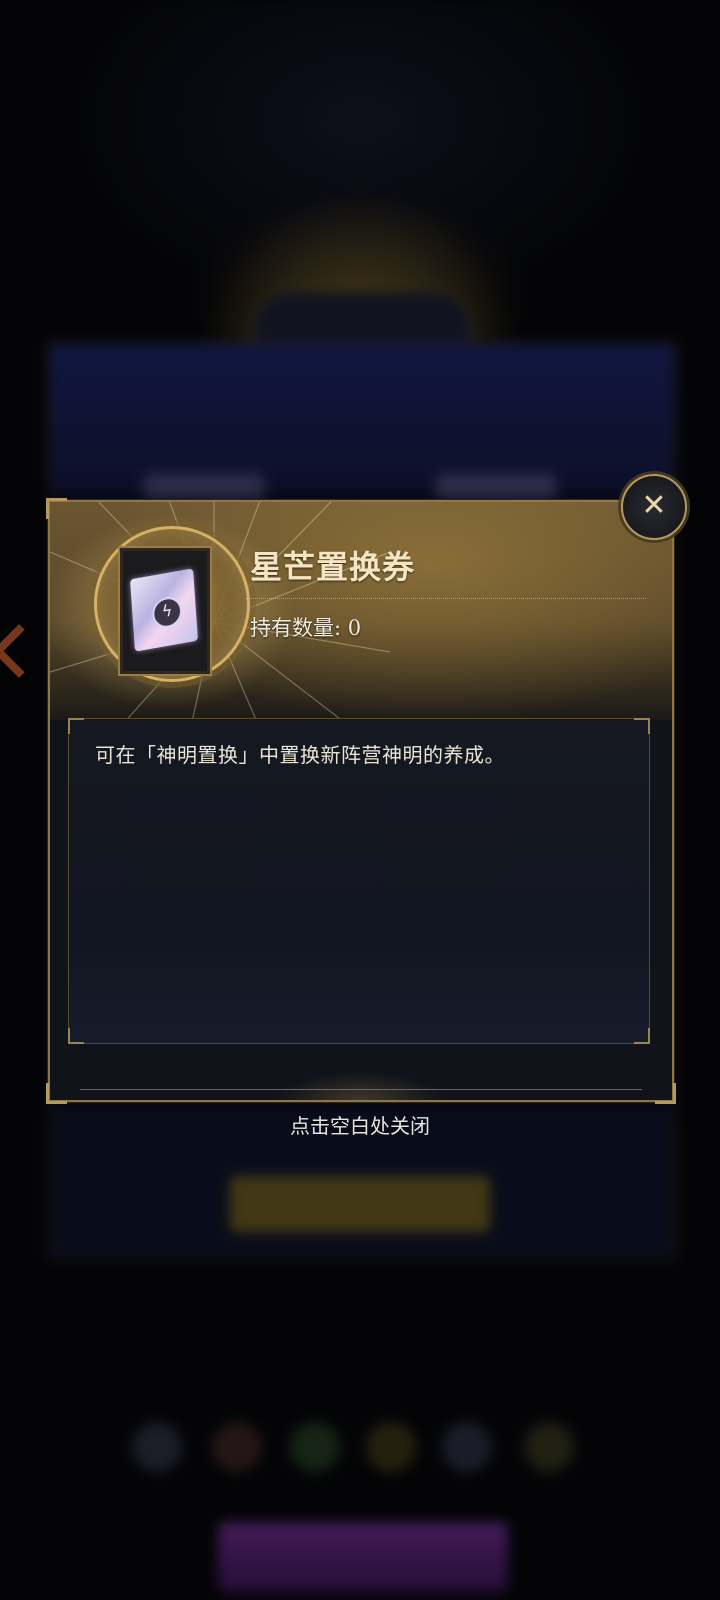 The width and height of the screenshot is (720, 1600). I want to click on item-title: 星芒置换券, so click(333, 567).